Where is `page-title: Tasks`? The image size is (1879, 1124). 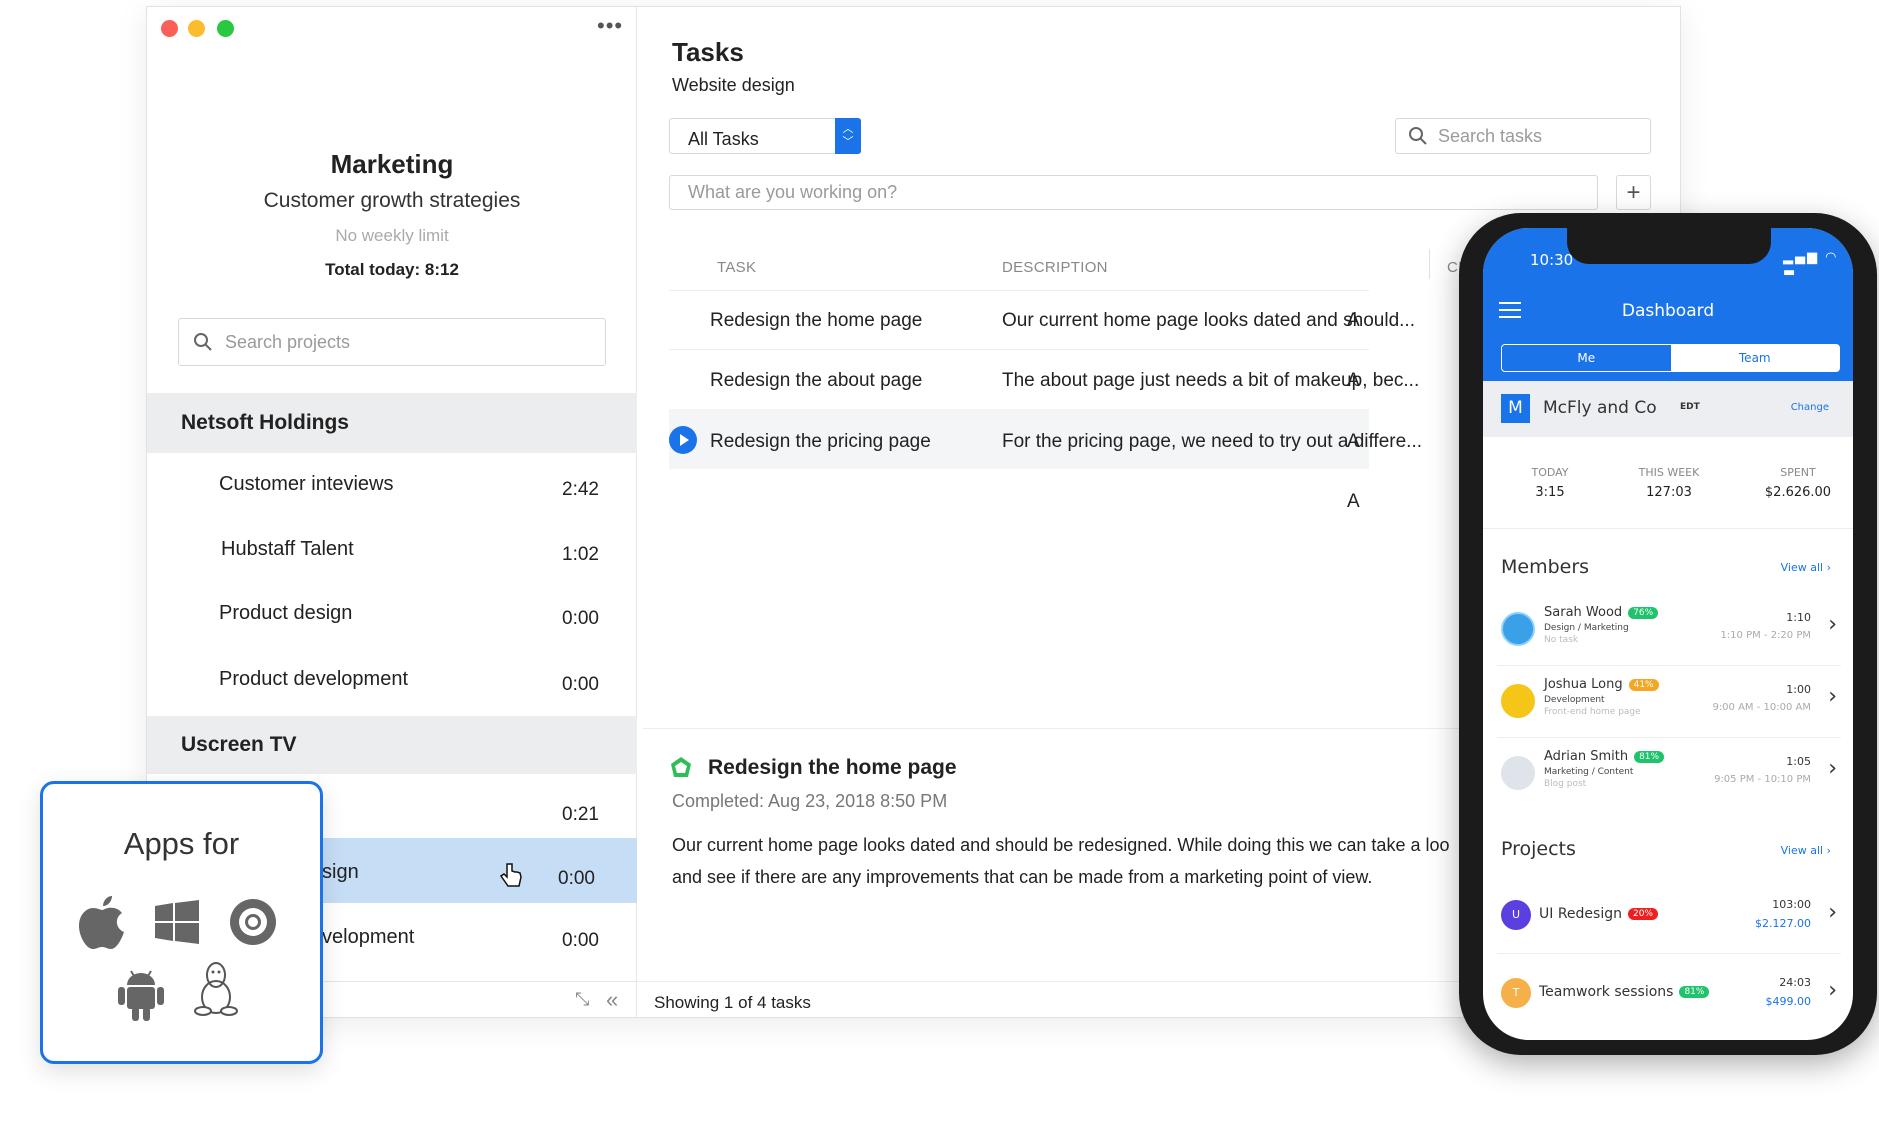
page-title: Tasks is located at coordinates (708, 52).